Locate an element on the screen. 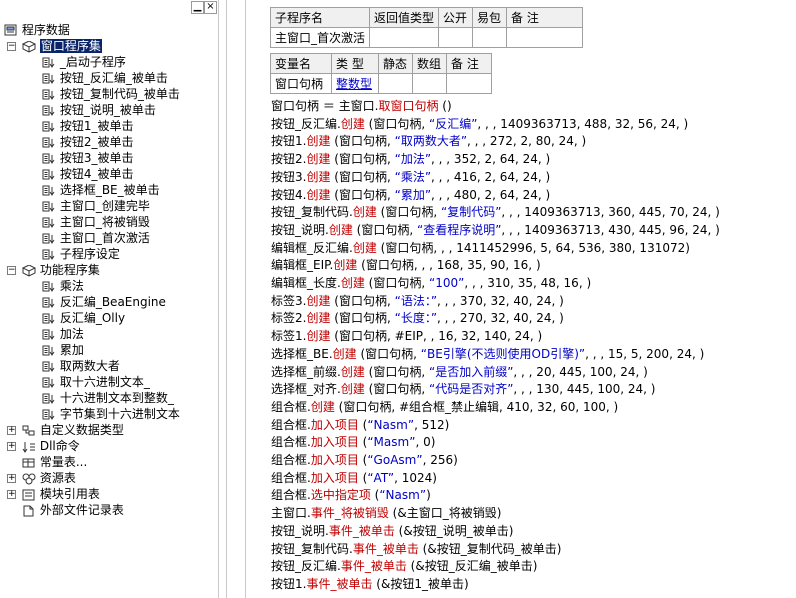 This screenshot has height=598, width=796. code-line: 编辑框_EIP.创建 (窗口句柄, , , 168, 35, 90, 16, ) is located at coordinates (406, 265).